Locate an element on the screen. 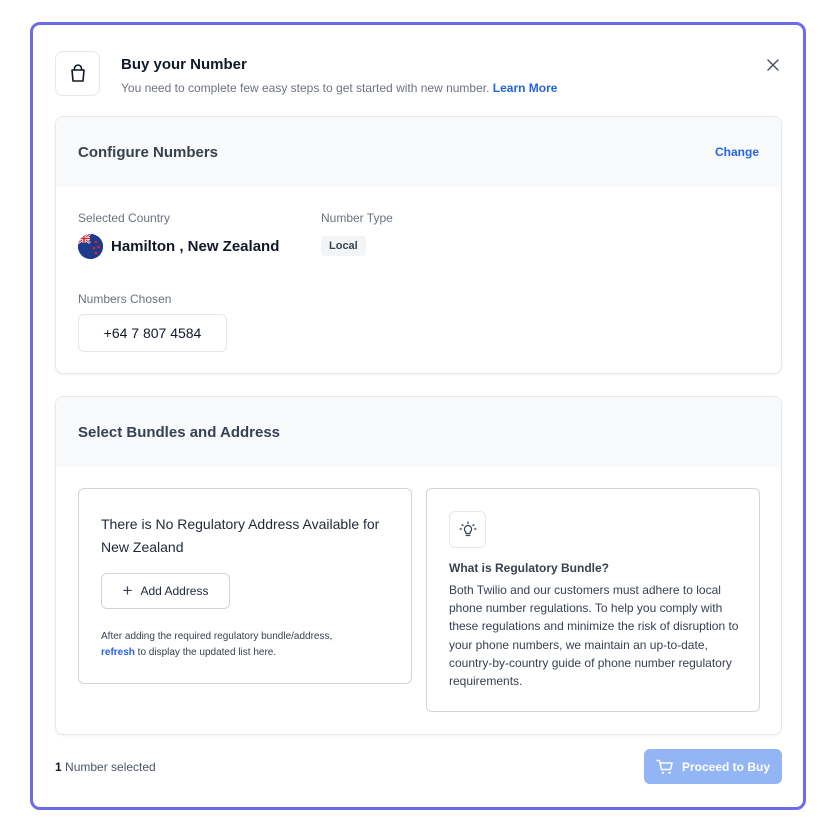  selected-country-label: Selected Country is located at coordinates (124, 218).